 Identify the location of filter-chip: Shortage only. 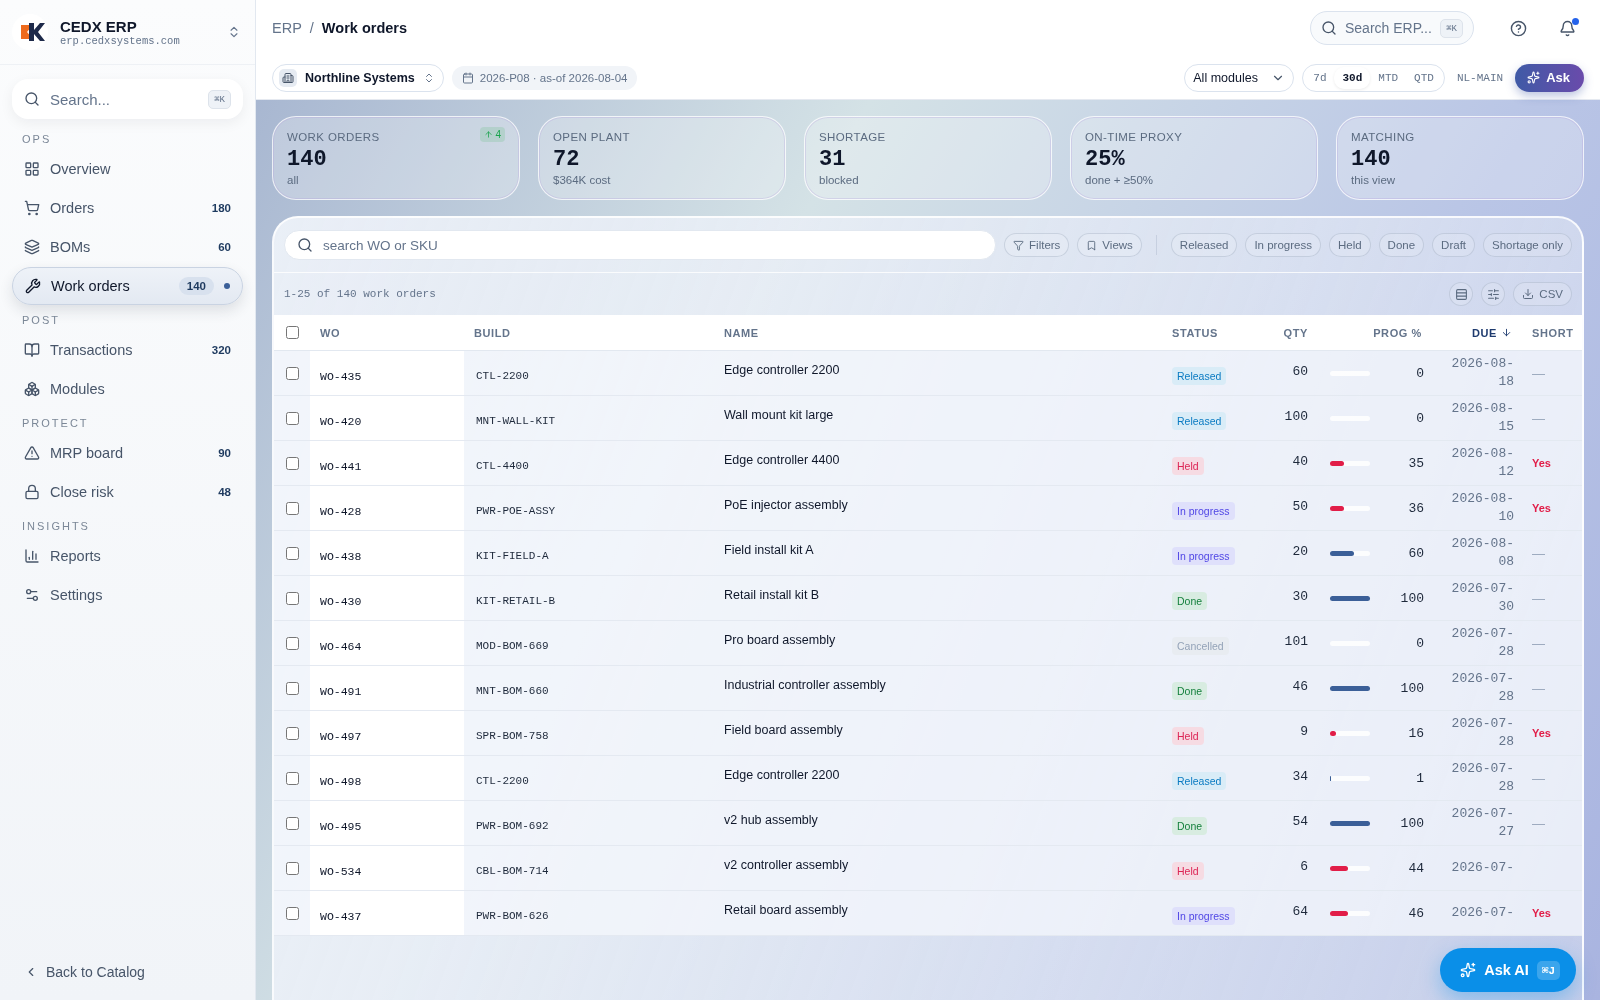
(1527, 245).